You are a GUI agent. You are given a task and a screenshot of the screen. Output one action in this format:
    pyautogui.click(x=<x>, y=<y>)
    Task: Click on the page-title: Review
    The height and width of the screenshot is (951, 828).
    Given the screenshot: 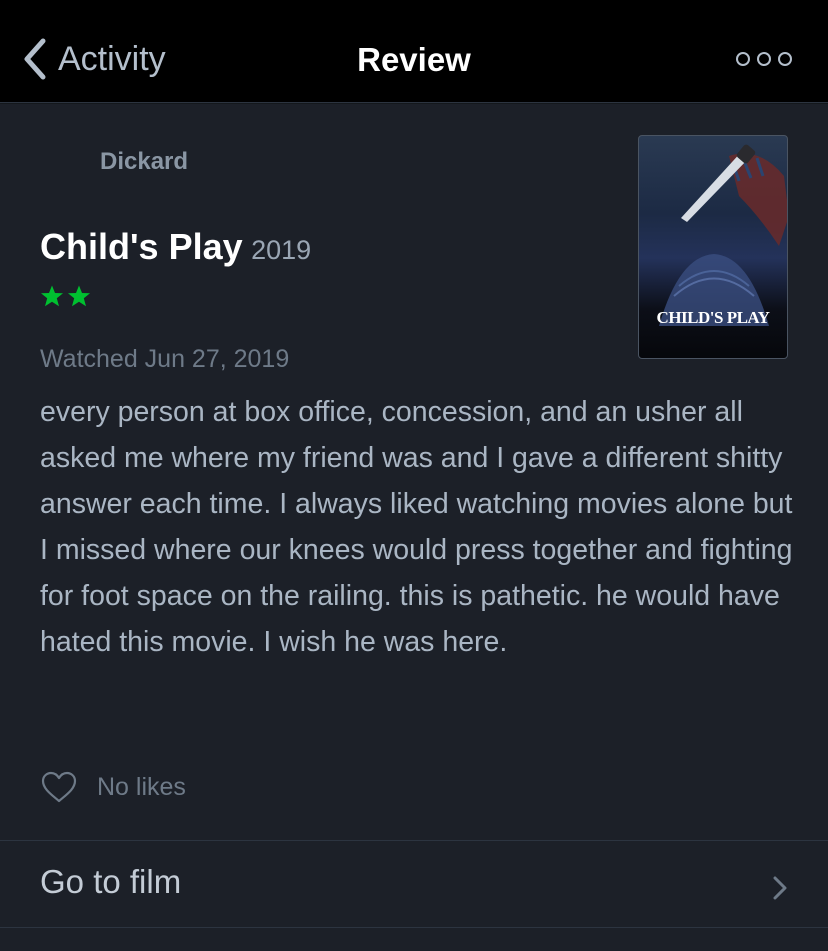 What is the action you would take?
    pyautogui.click(x=414, y=59)
    